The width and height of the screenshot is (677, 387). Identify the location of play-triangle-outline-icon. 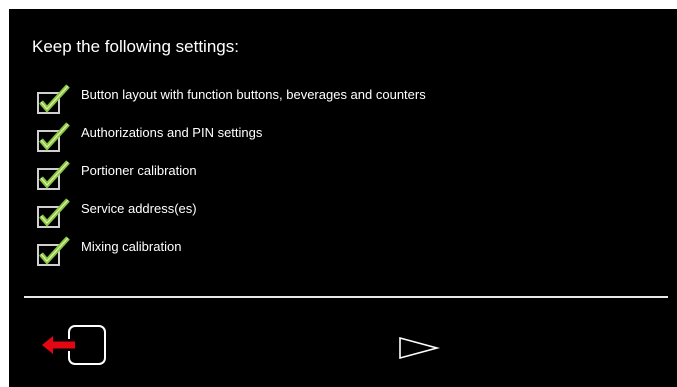
(420, 348).